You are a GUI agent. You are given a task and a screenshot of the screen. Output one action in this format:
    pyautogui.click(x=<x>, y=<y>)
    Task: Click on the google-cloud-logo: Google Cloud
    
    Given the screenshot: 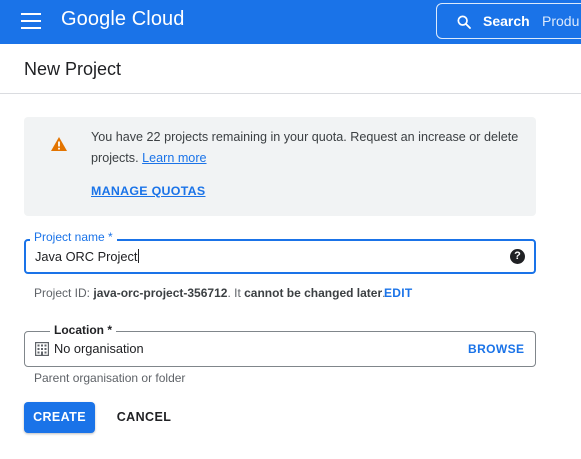 What is the action you would take?
    pyautogui.click(x=123, y=19)
    